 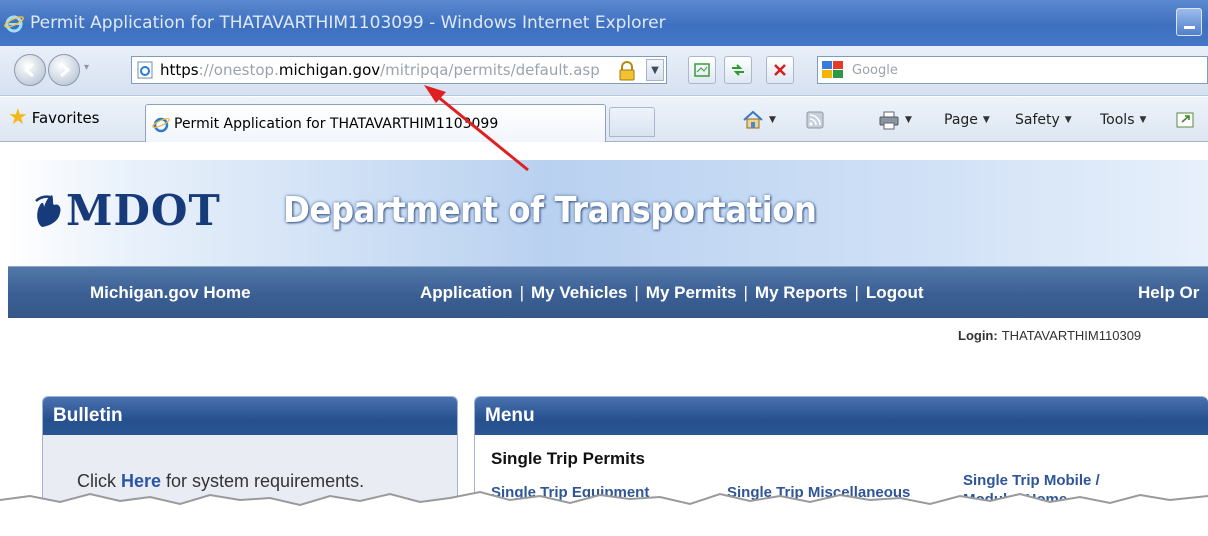 I want to click on forward-arrow-icon, so click(x=65, y=70).